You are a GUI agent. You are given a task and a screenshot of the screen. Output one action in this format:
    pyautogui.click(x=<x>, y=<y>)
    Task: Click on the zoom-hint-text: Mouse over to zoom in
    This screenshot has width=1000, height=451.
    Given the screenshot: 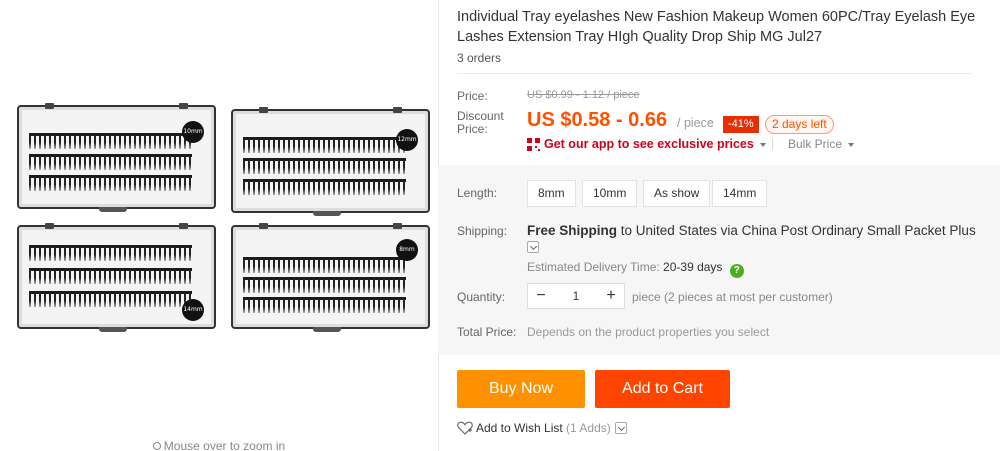 What is the action you would take?
    pyautogui.click(x=224, y=445)
    